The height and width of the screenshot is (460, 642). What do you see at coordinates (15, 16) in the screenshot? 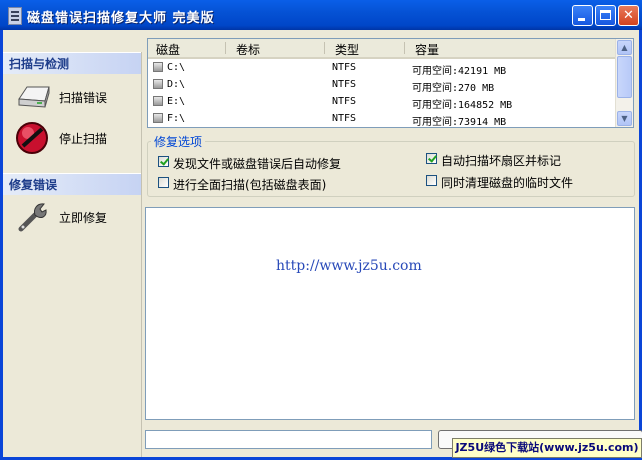
I see `app-icon` at bounding box center [15, 16].